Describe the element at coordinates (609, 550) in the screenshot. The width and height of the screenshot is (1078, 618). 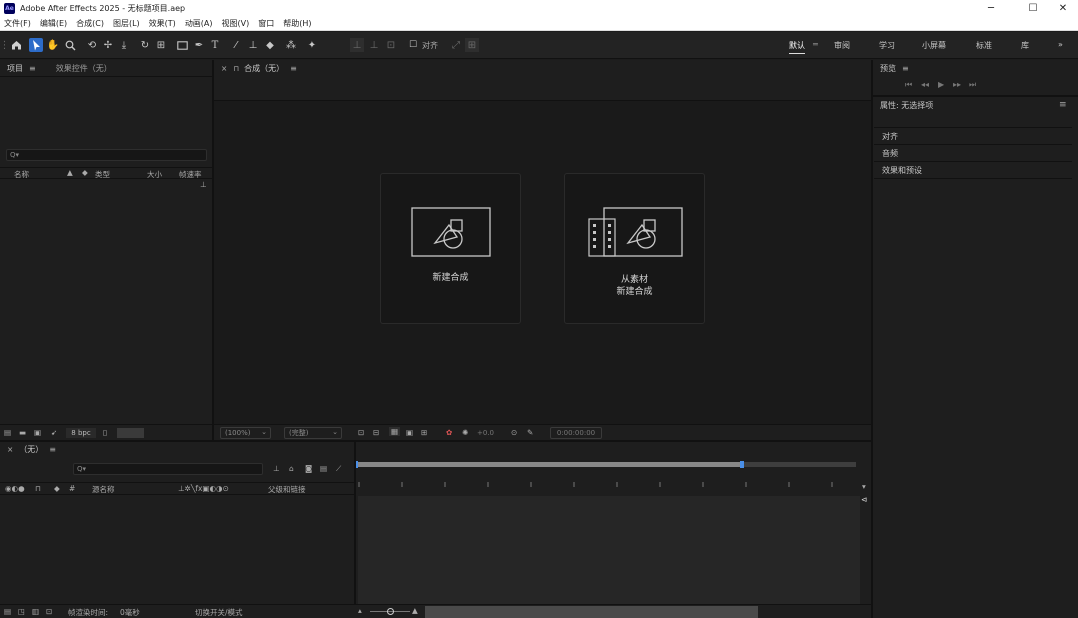
I see `timeline-track-area` at that location.